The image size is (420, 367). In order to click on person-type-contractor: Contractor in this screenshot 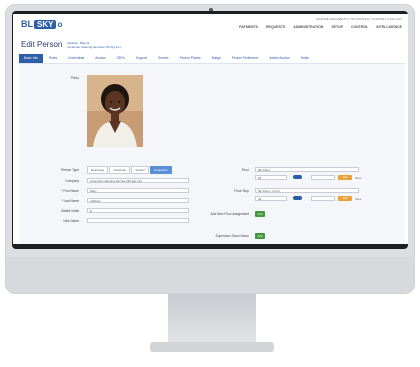, I will do `click(160, 170)`.